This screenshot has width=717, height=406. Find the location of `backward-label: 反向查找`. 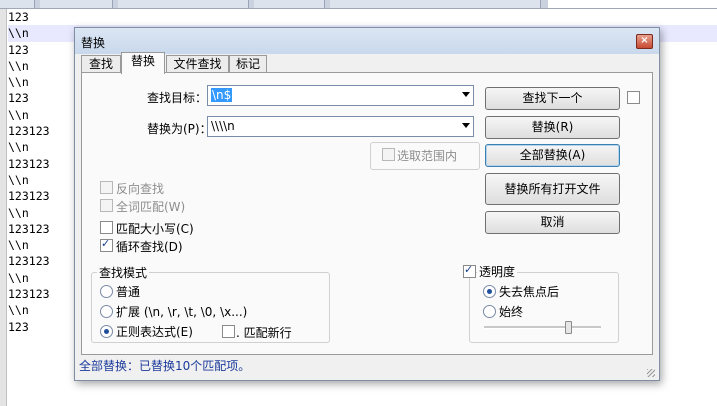

backward-label: 反向查找 is located at coordinates (140, 189).